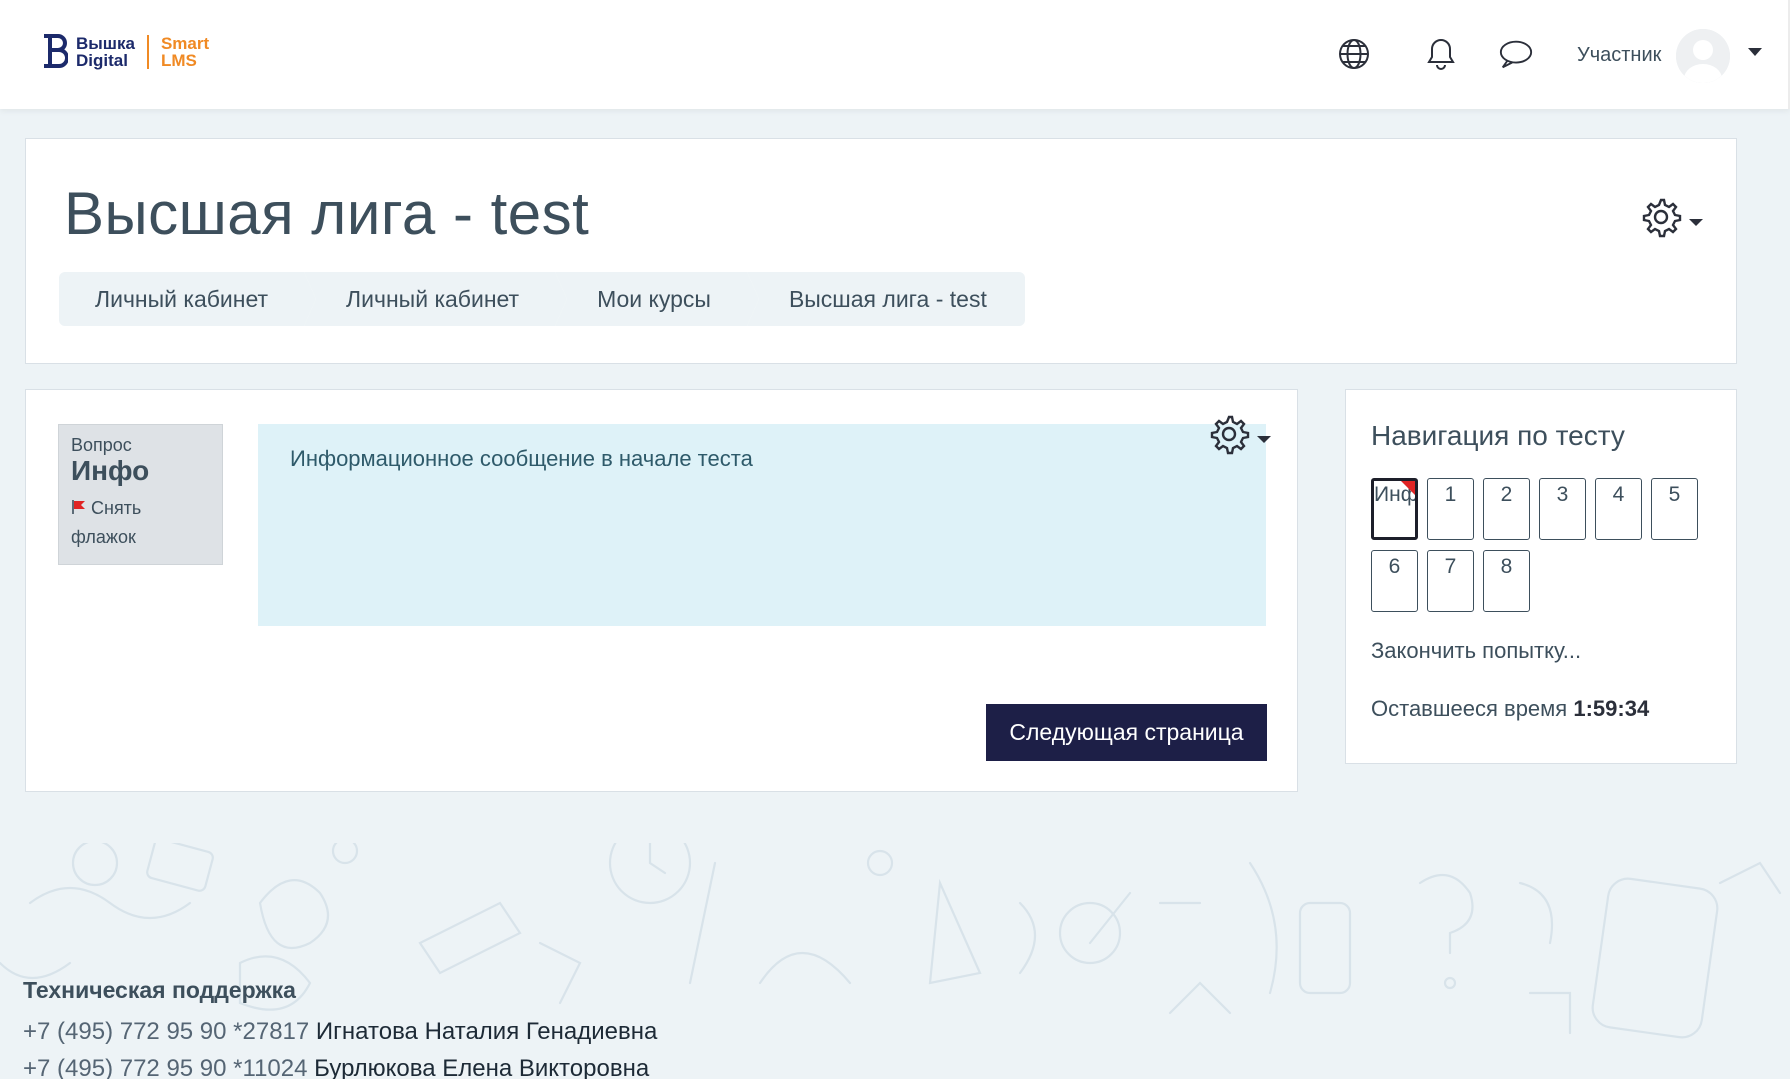 Image resolution: width=1790 pixels, height=1079 pixels. I want to click on logo-line-2: Digital, so click(102, 60).